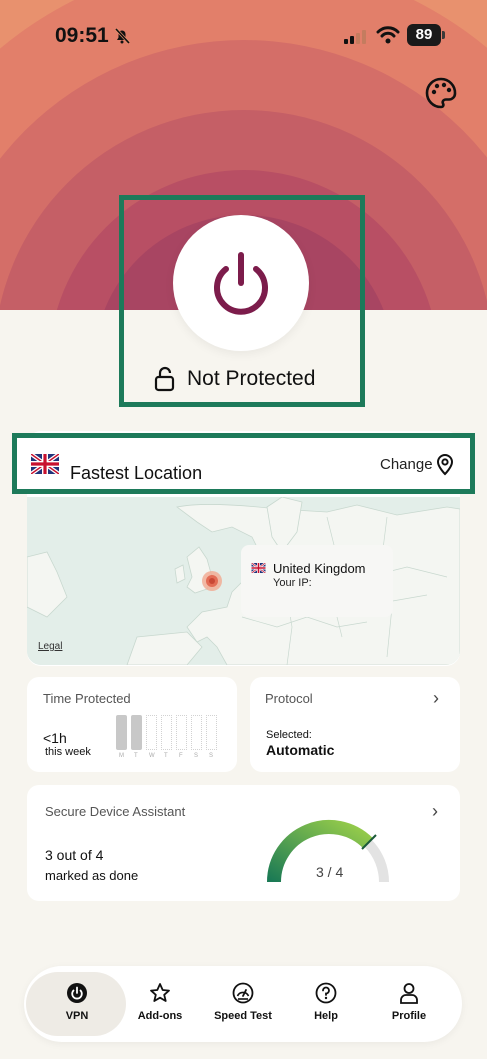 The width and height of the screenshot is (487, 1059). Describe the element at coordinates (330, 872) in the screenshot. I see `gauge-label: 3 / 4` at that location.